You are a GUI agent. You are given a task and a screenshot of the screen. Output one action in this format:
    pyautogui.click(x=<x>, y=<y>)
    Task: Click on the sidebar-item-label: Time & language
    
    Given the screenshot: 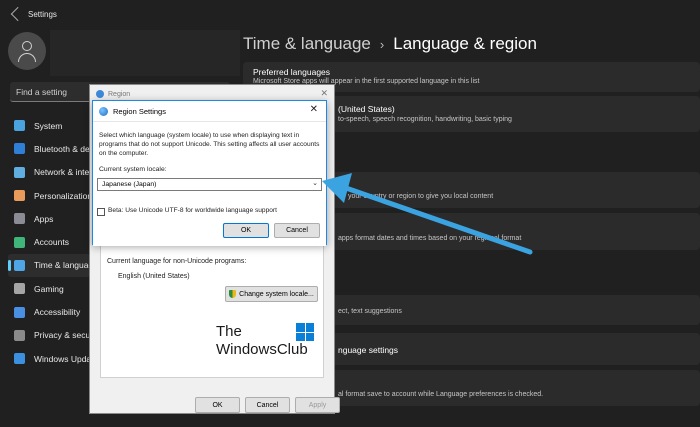 What is the action you would take?
    pyautogui.click(x=62, y=265)
    